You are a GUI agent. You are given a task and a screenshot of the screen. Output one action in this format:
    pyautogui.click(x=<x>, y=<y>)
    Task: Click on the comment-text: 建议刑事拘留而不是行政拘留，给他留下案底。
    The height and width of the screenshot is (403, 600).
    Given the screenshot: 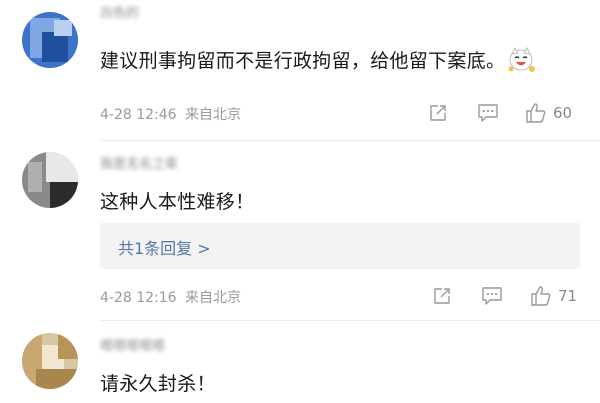 What is the action you would take?
    pyautogui.click(x=318, y=61)
    